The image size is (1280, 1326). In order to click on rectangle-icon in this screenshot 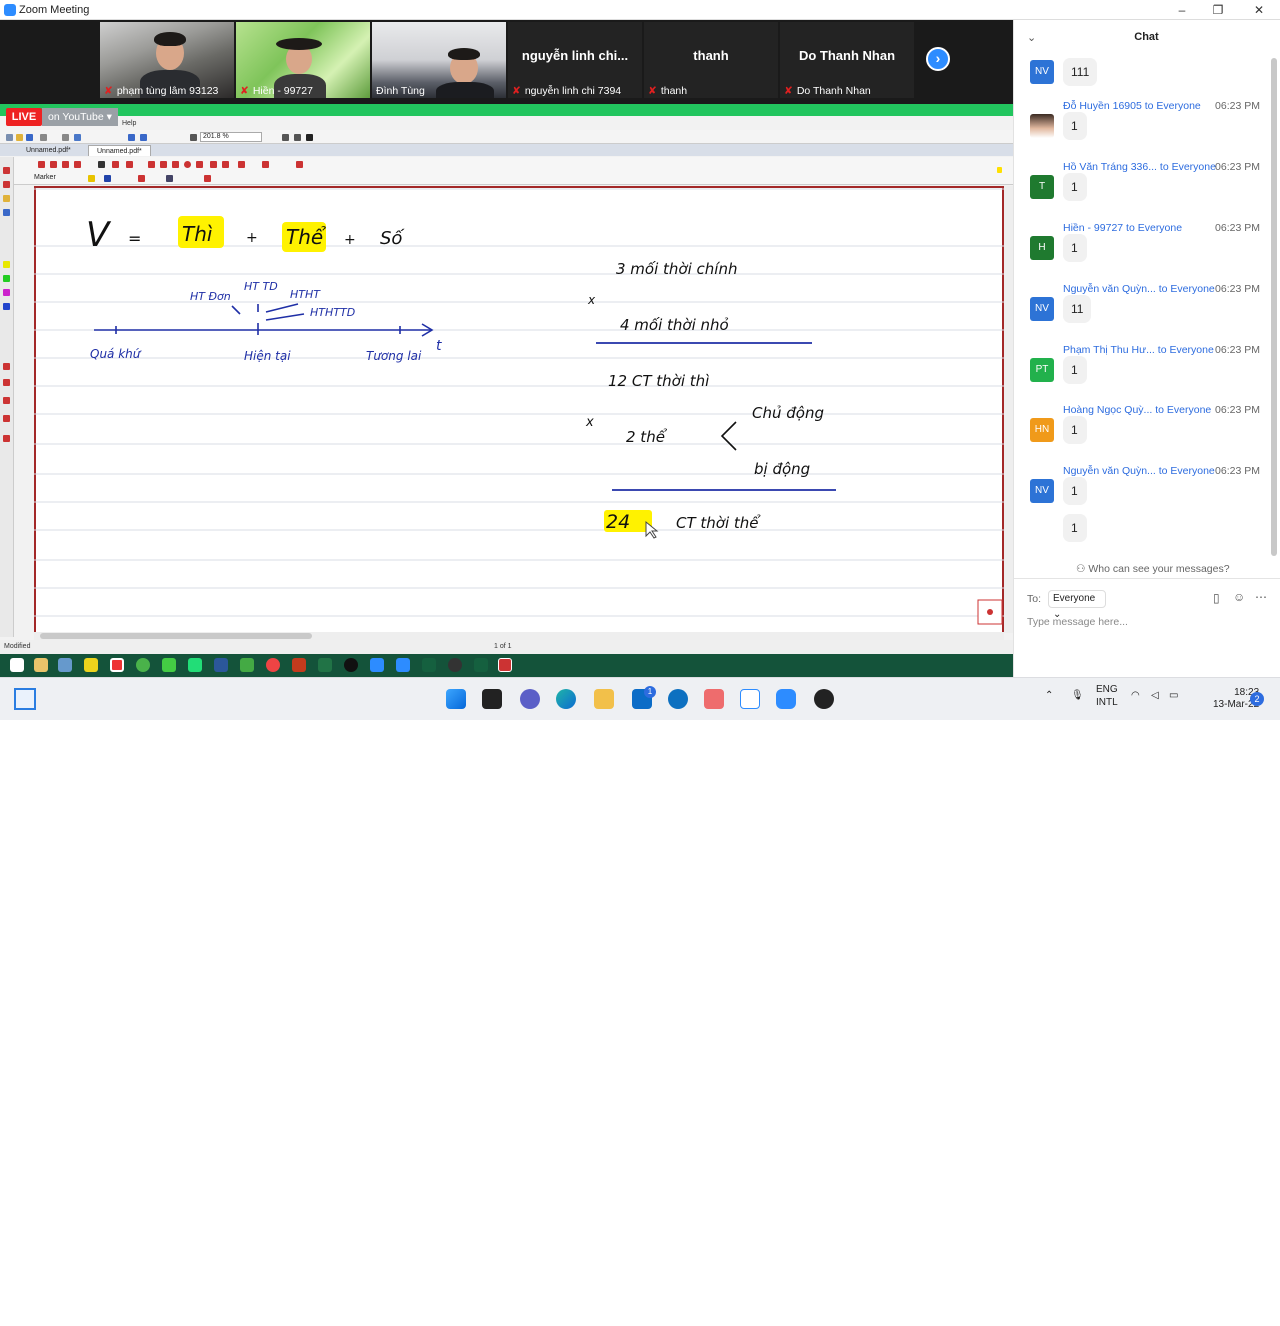, I will do `click(175, 164)`.